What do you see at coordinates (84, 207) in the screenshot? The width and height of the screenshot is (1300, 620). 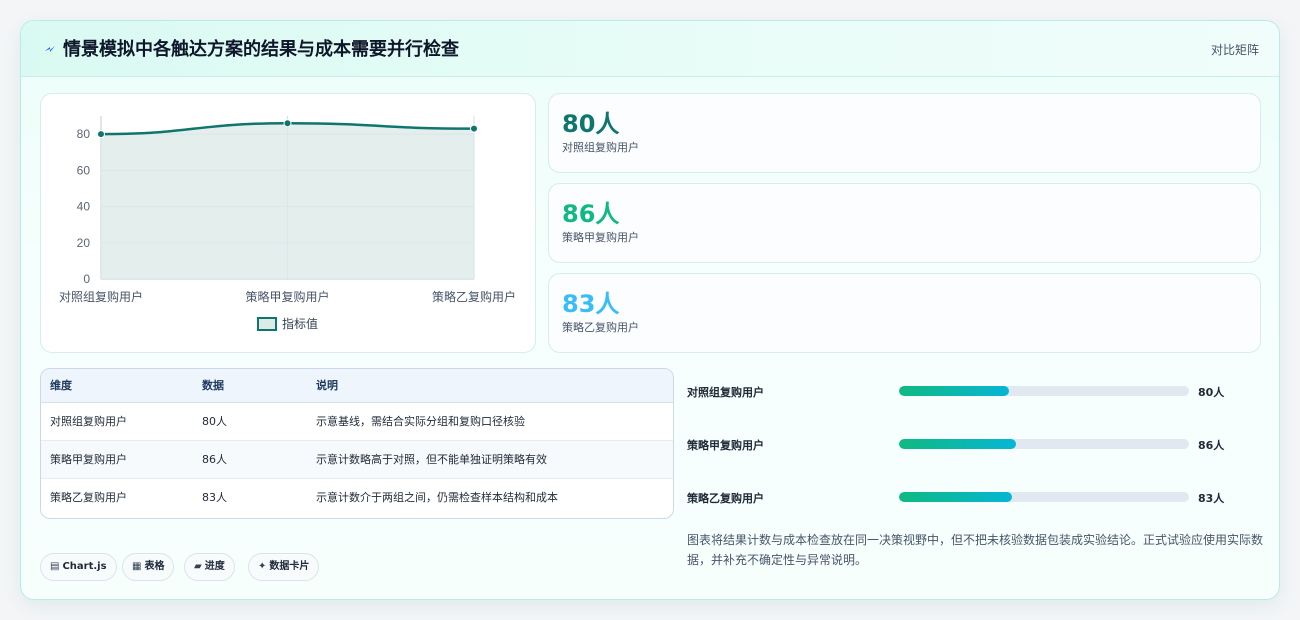 I see `y-tick-label: 40` at bounding box center [84, 207].